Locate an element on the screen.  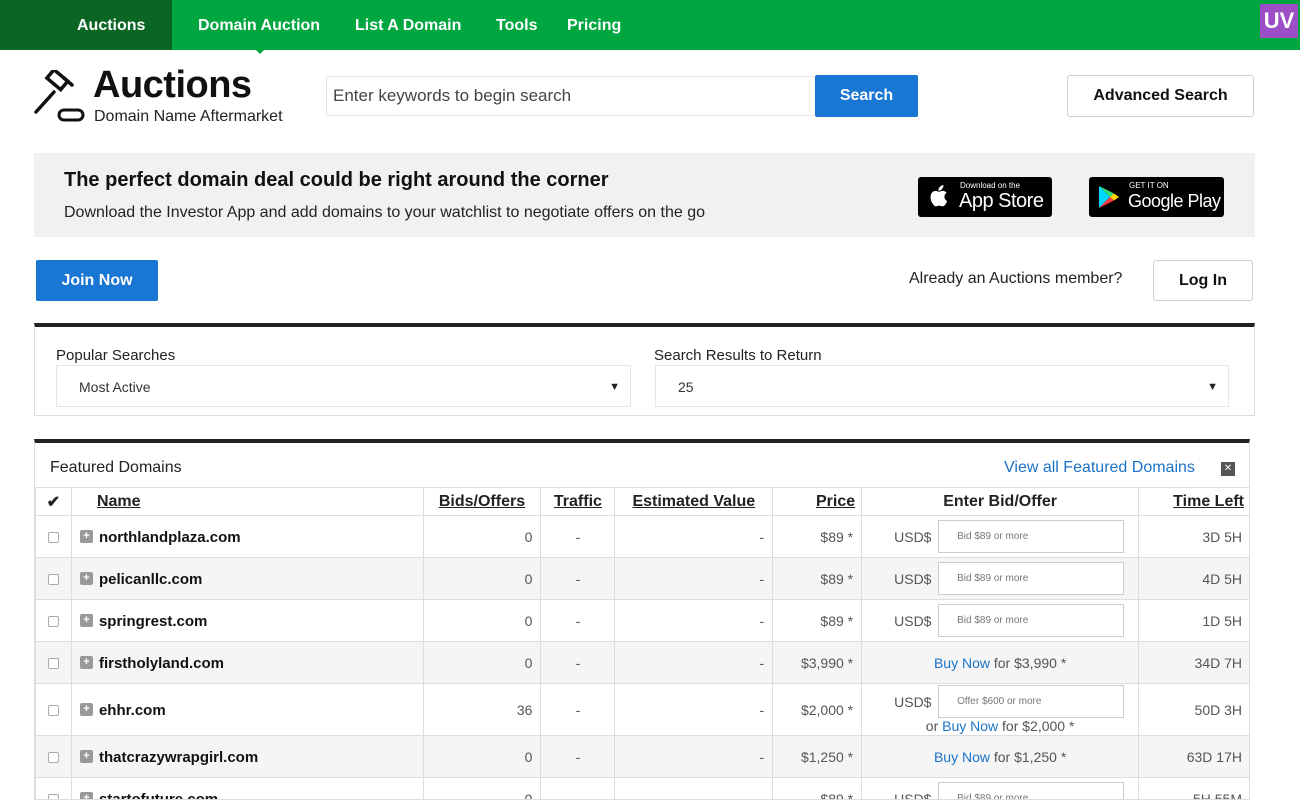
featured-title: Featured Domains is located at coordinates (116, 467).